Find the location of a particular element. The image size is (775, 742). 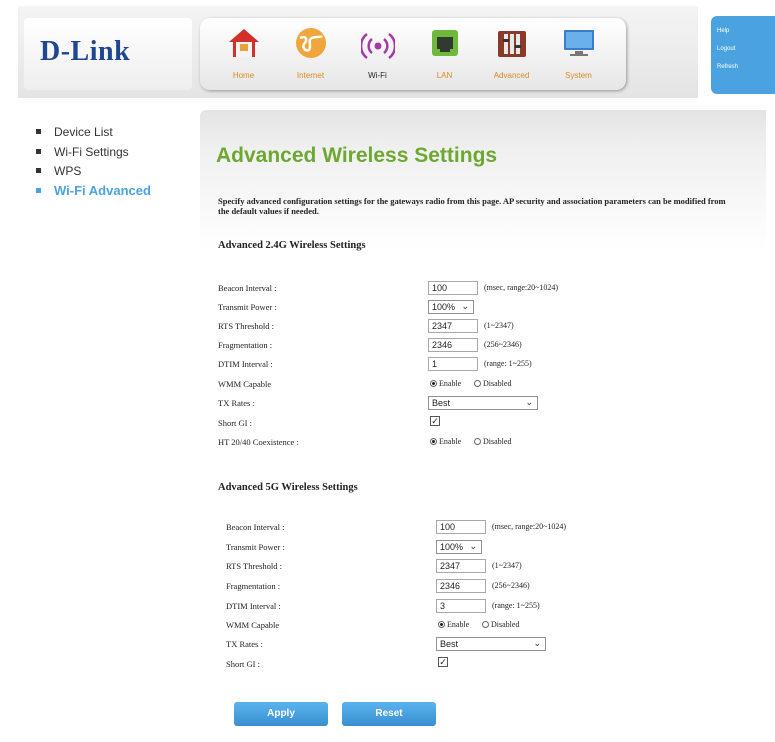

nav-item-advanced: Advanced is located at coordinates (511, 54).